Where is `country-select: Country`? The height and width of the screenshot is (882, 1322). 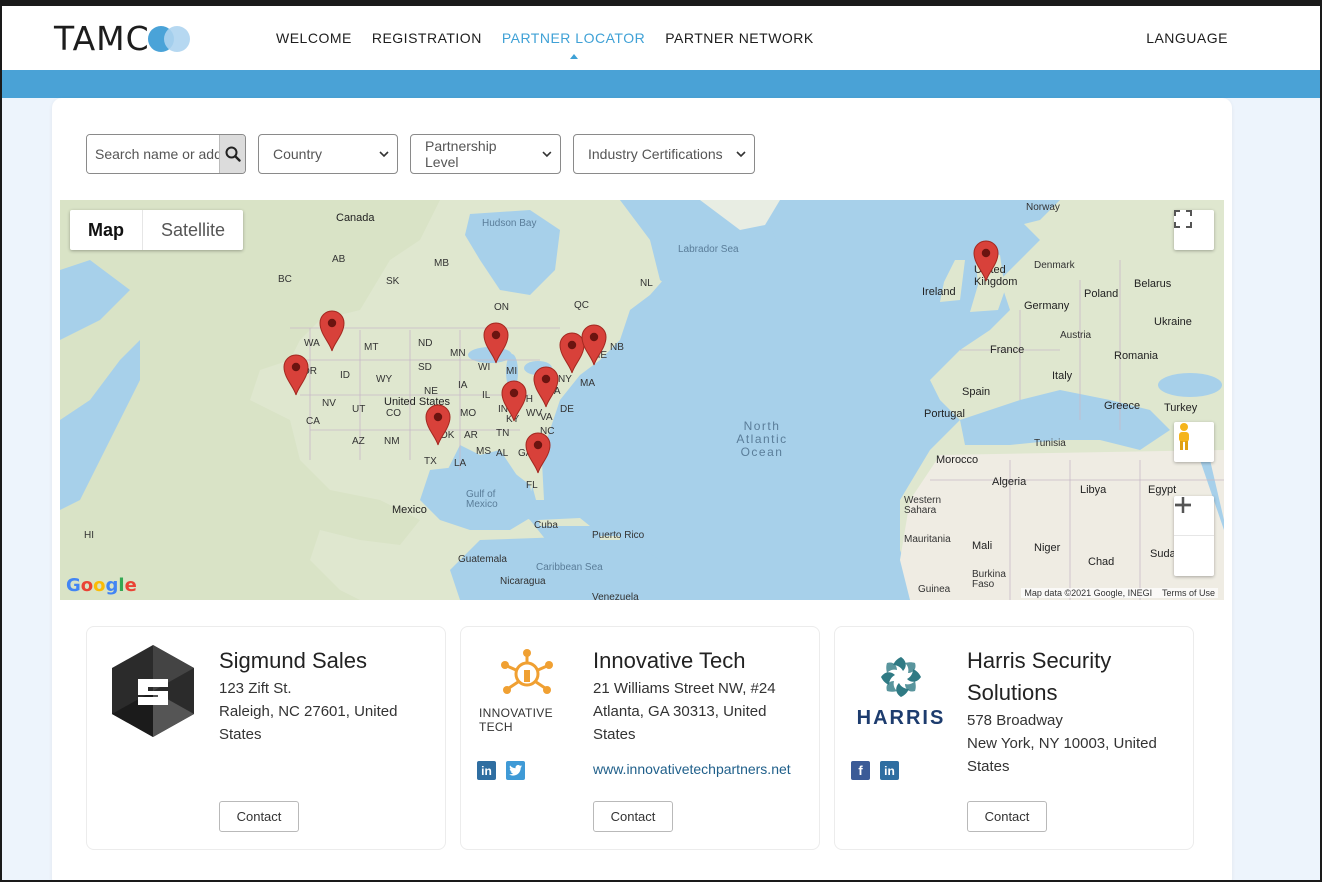
country-select: Country is located at coordinates (328, 154).